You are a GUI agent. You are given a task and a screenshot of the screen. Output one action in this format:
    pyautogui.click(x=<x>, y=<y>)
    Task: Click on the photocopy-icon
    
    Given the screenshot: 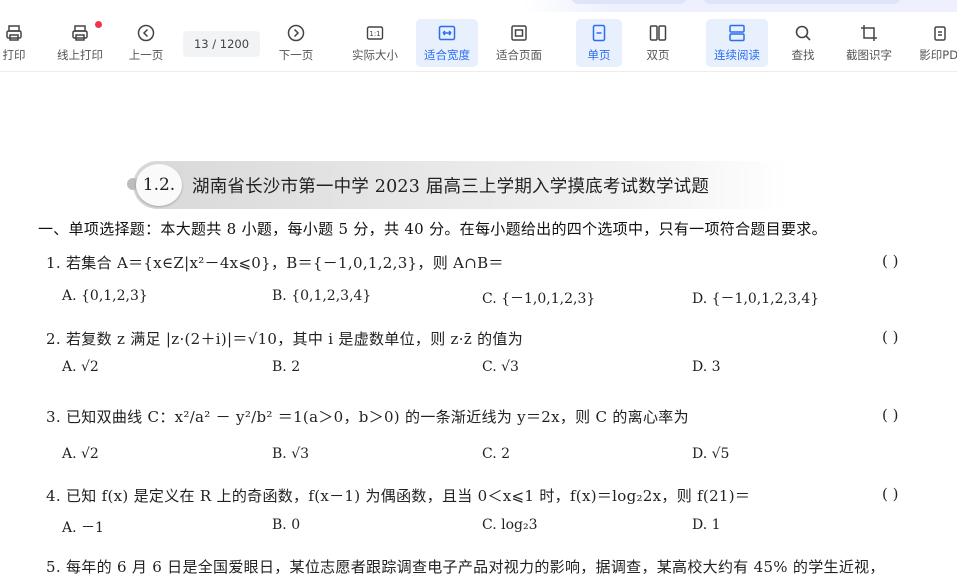 What is the action you would take?
    pyautogui.click(x=940, y=33)
    